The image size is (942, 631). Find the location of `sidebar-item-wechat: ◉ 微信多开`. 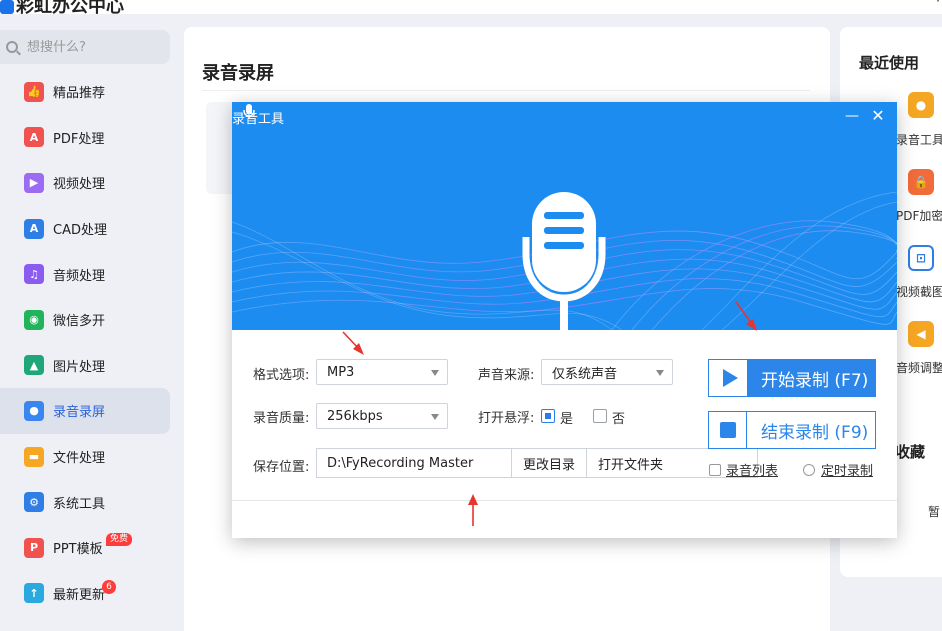

sidebar-item-wechat: ◉ 微信多开 is located at coordinates (91, 320).